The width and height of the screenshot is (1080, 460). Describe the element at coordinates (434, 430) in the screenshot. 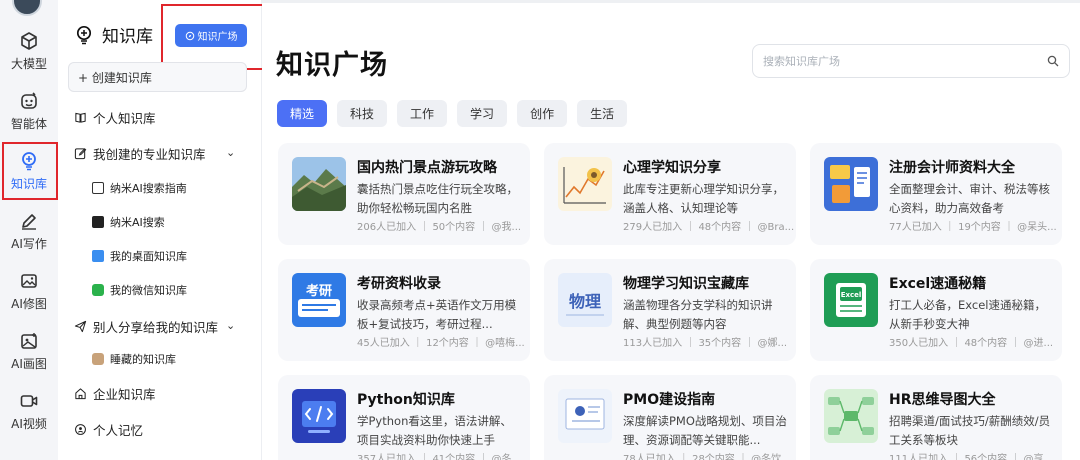

I see `card-description: 学Python看这里，语法讲解、项目实战资料助你快速上手` at that location.